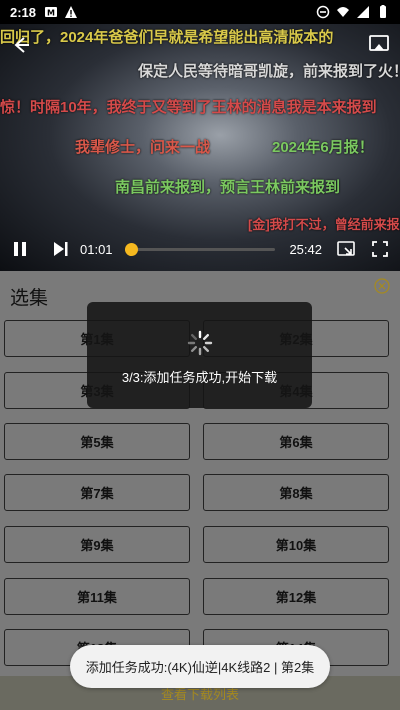 This screenshot has height=710, width=400. I want to click on episode-button: 第5集, so click(97, 441).